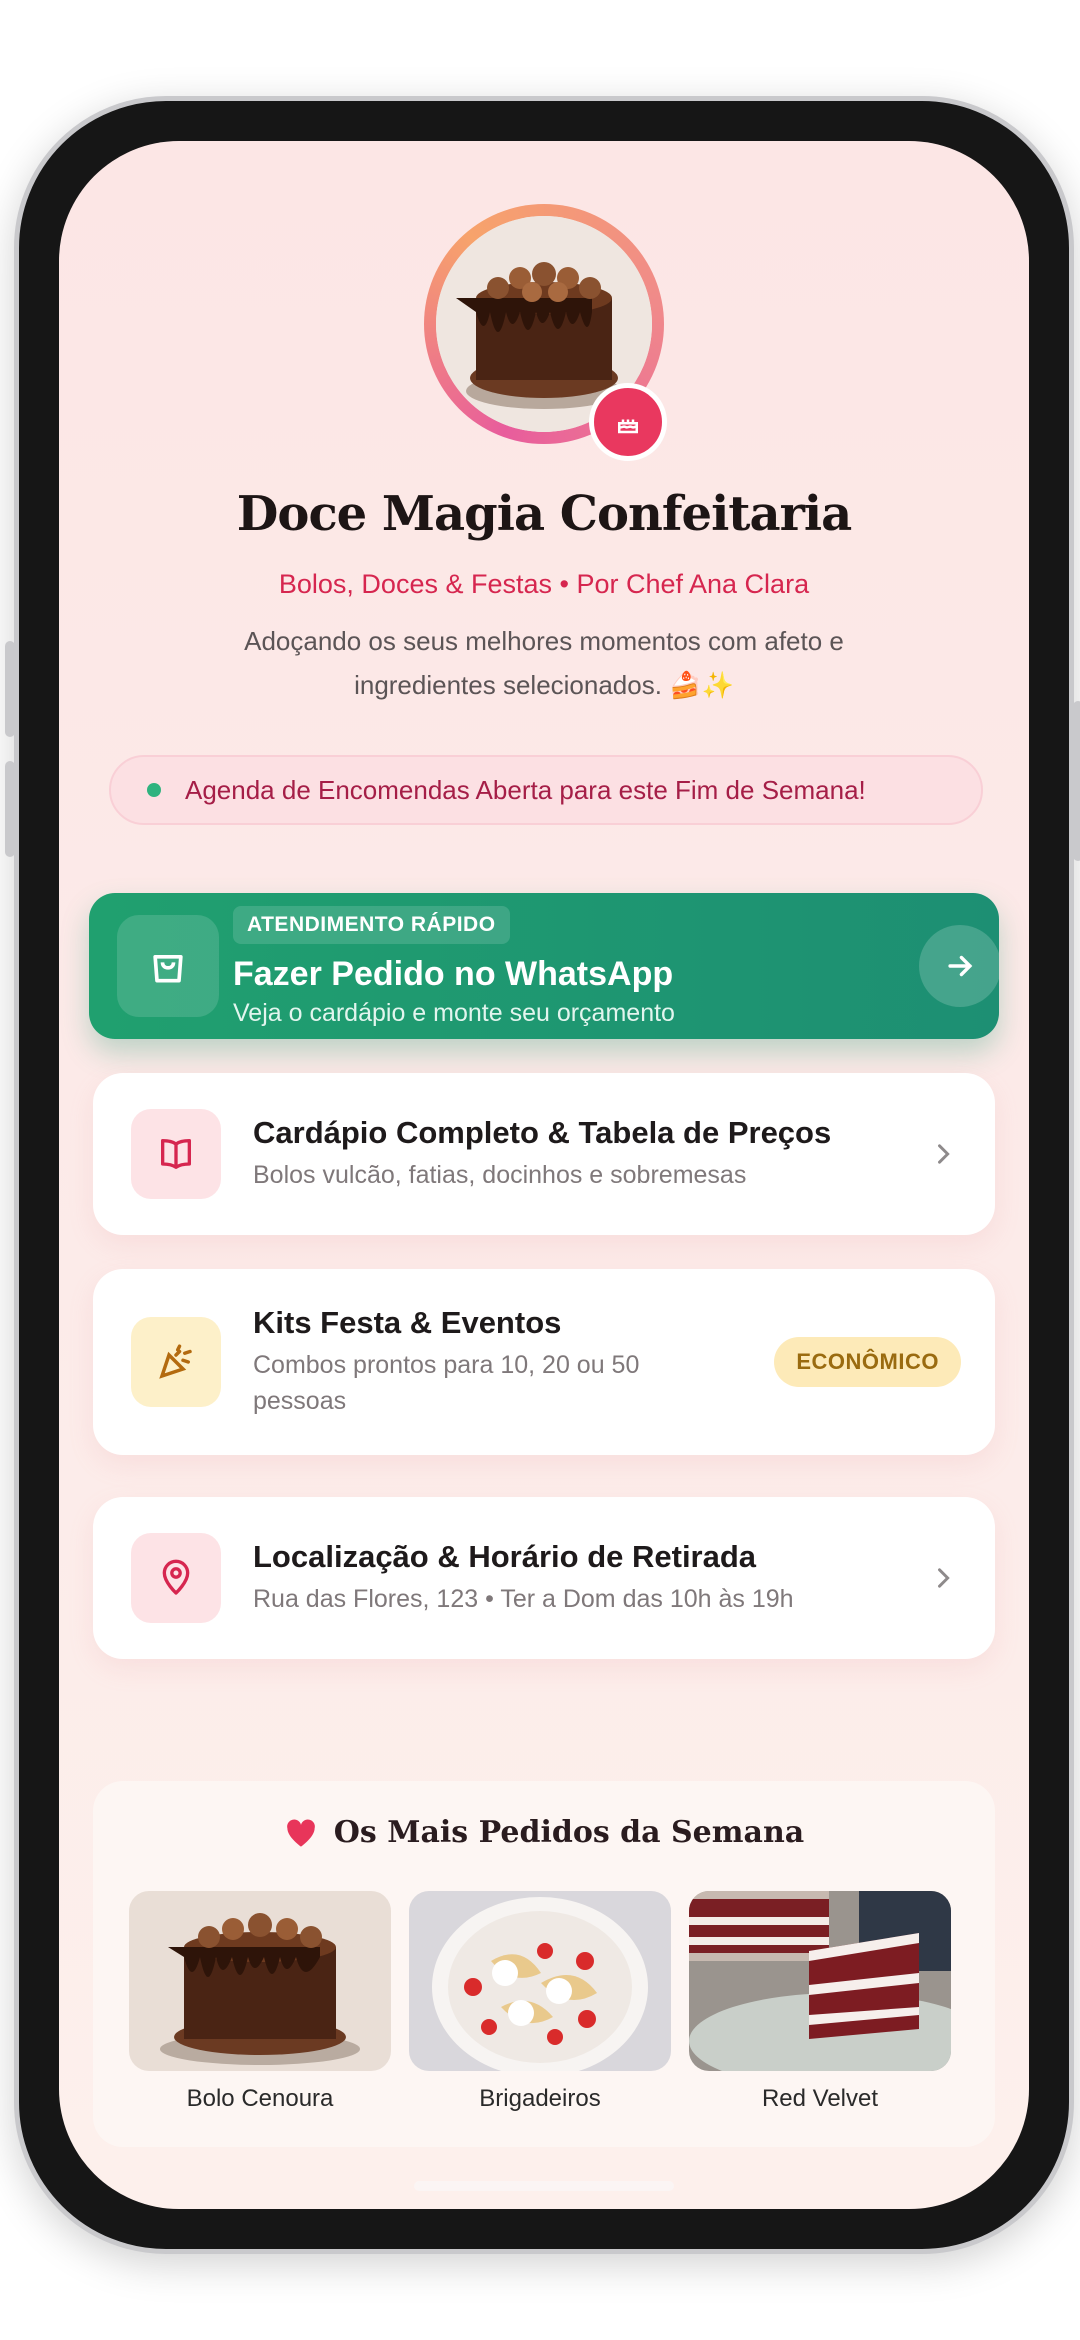 This screenshot has width=1080, height=2340. What do you see at coordinates (300, 1832) in the screenshot?
I see `heart-icon` at bounding box center [300, 1832].